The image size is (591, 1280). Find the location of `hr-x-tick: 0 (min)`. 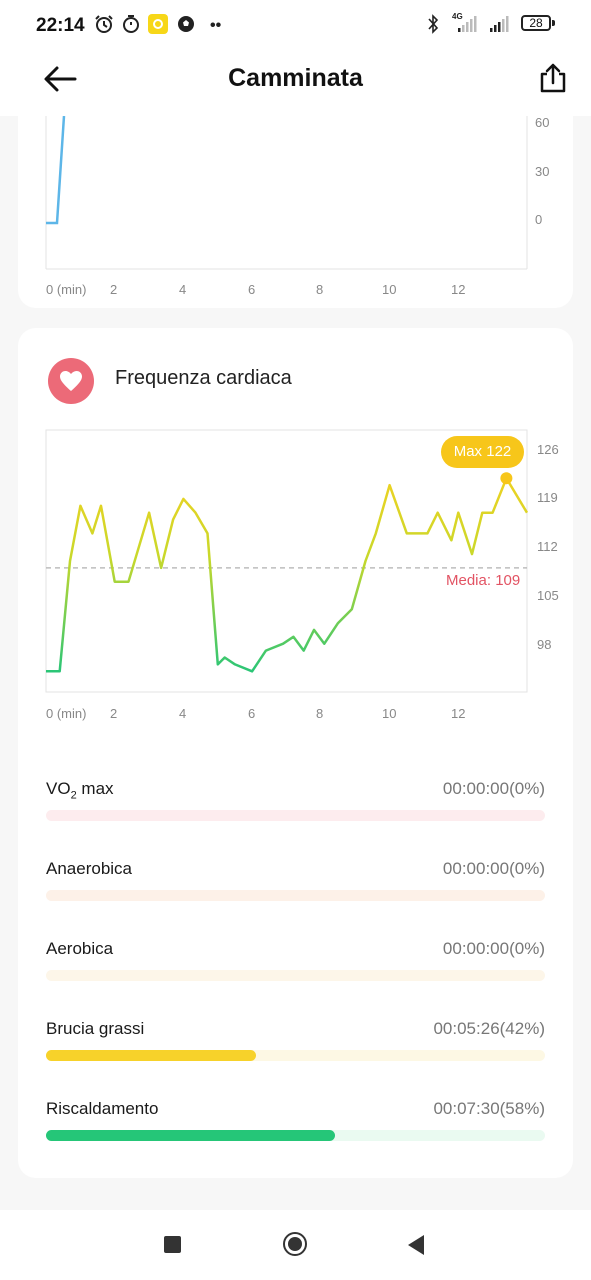

hr-x-tick: 0 (min) is located at coordinates (66, 713).